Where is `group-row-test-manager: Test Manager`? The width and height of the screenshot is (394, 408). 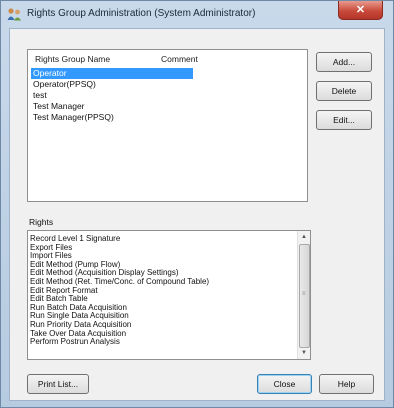 group-row-test-manager: Test Manager is located at coordinates (112, 106).